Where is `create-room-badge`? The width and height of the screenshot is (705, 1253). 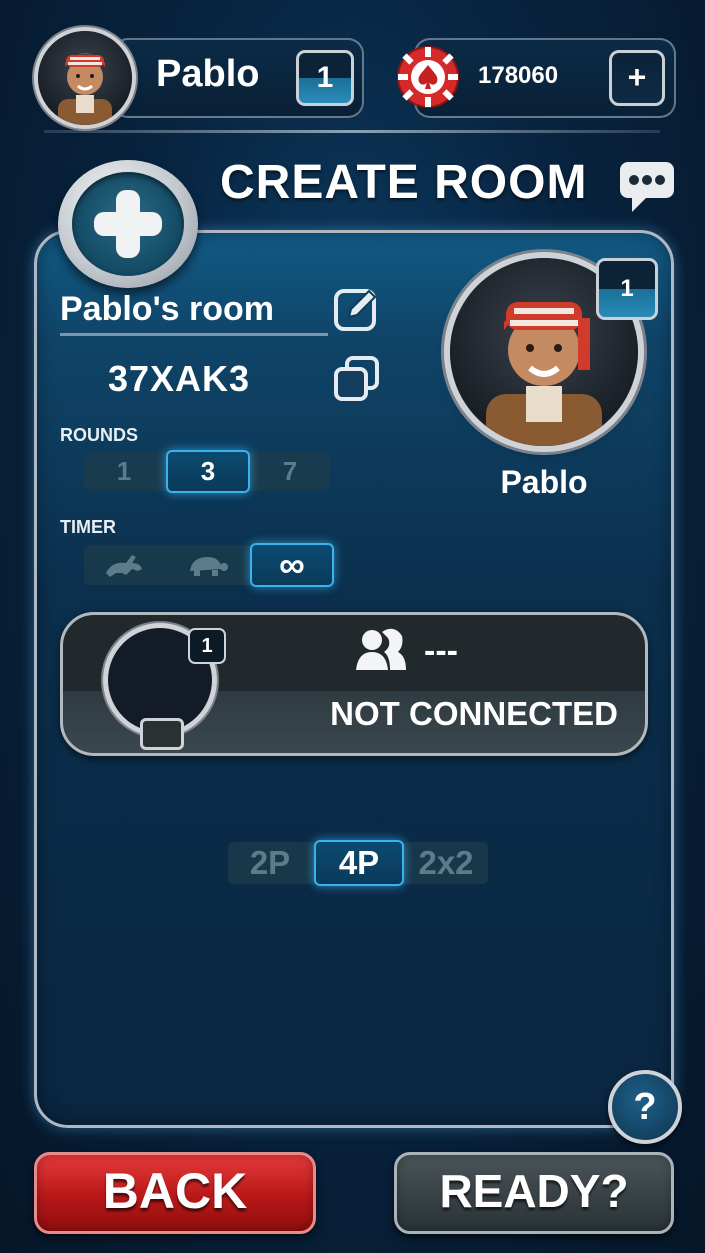 create-room-badge is located at coordinates (128, 224).